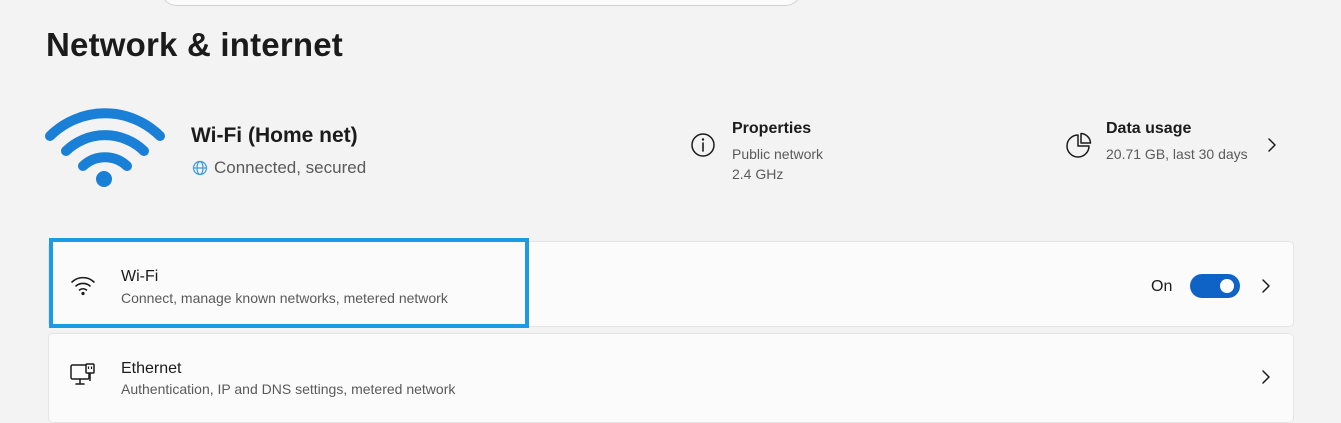 This screenshot has height=423, width=1341. Describe the element at coordinates (290, 167) in the screenshot. I see `network-status-text: Connected, secured` at that location.